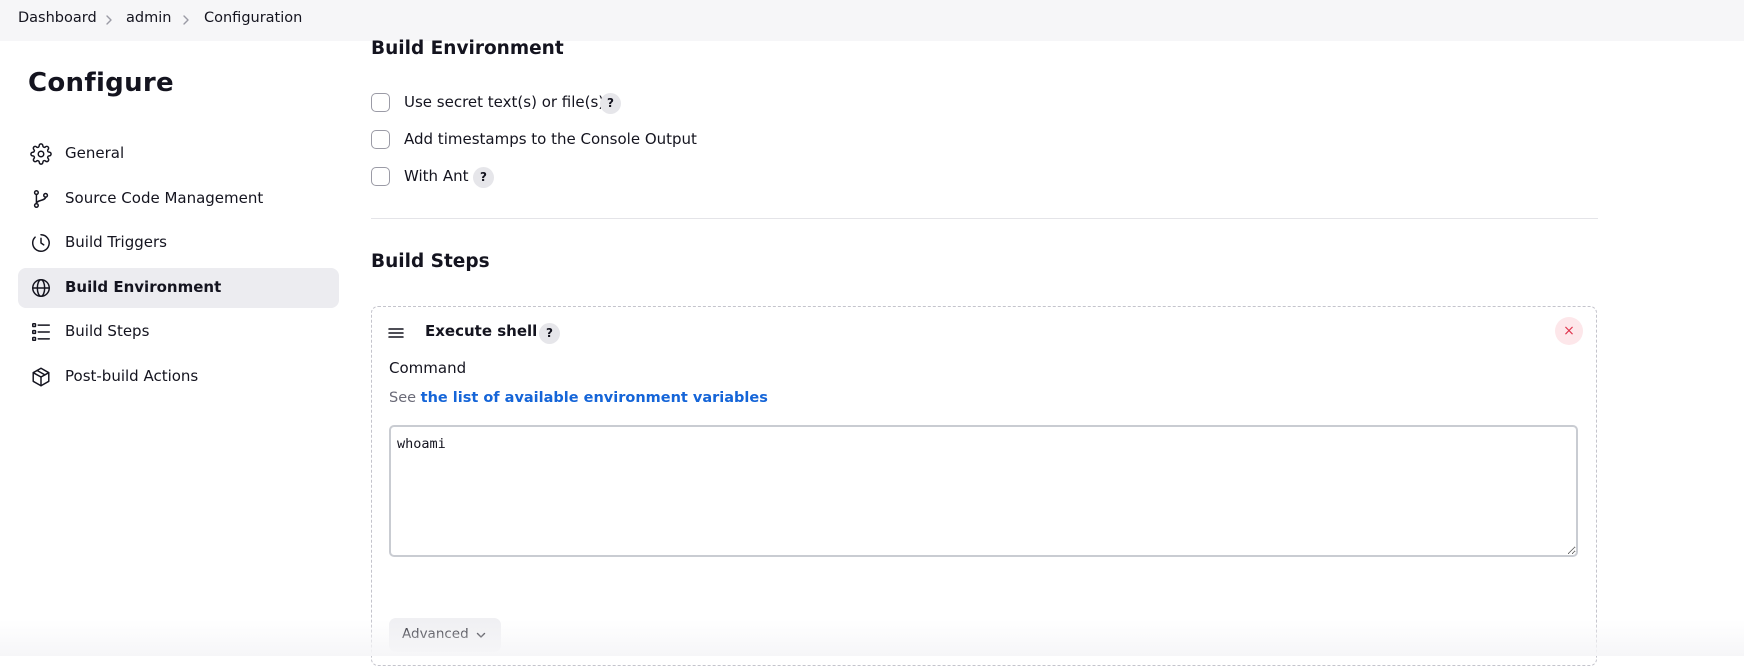  I want to click on git-branch-icon, so click(41, 199).